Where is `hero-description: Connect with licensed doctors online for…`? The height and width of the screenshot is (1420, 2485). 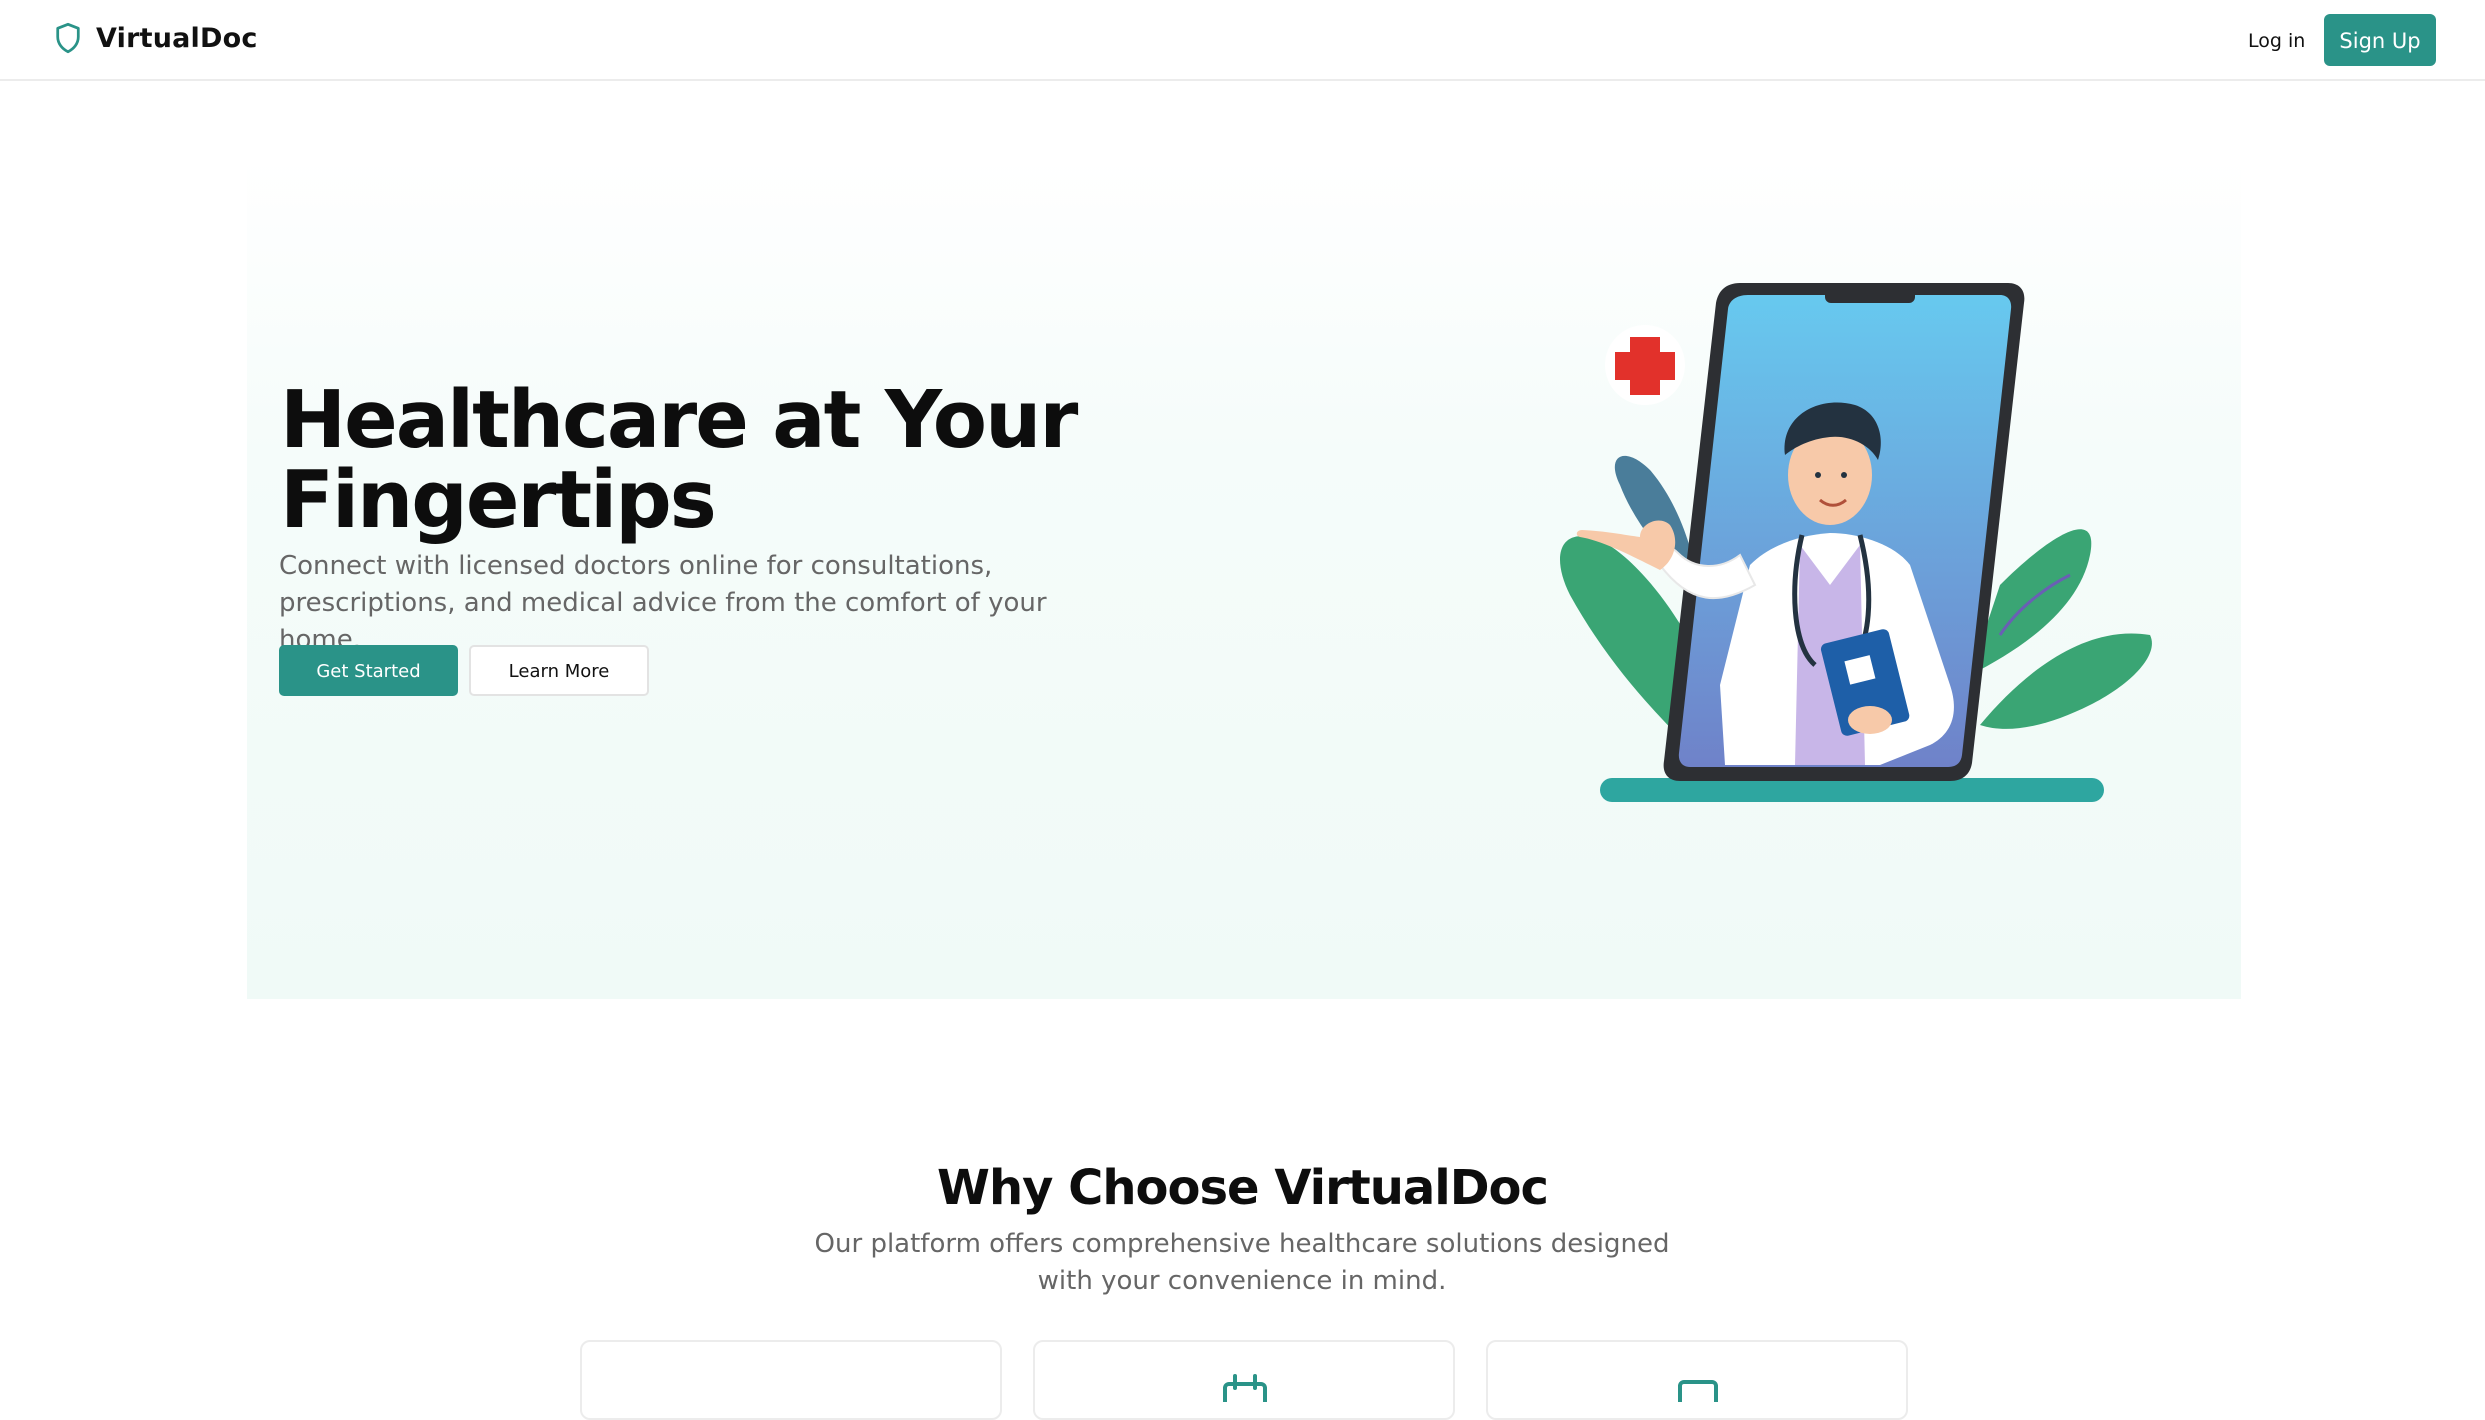 hero-description: Connect with licensed doctors online for… is located at coordinates (663, 603).